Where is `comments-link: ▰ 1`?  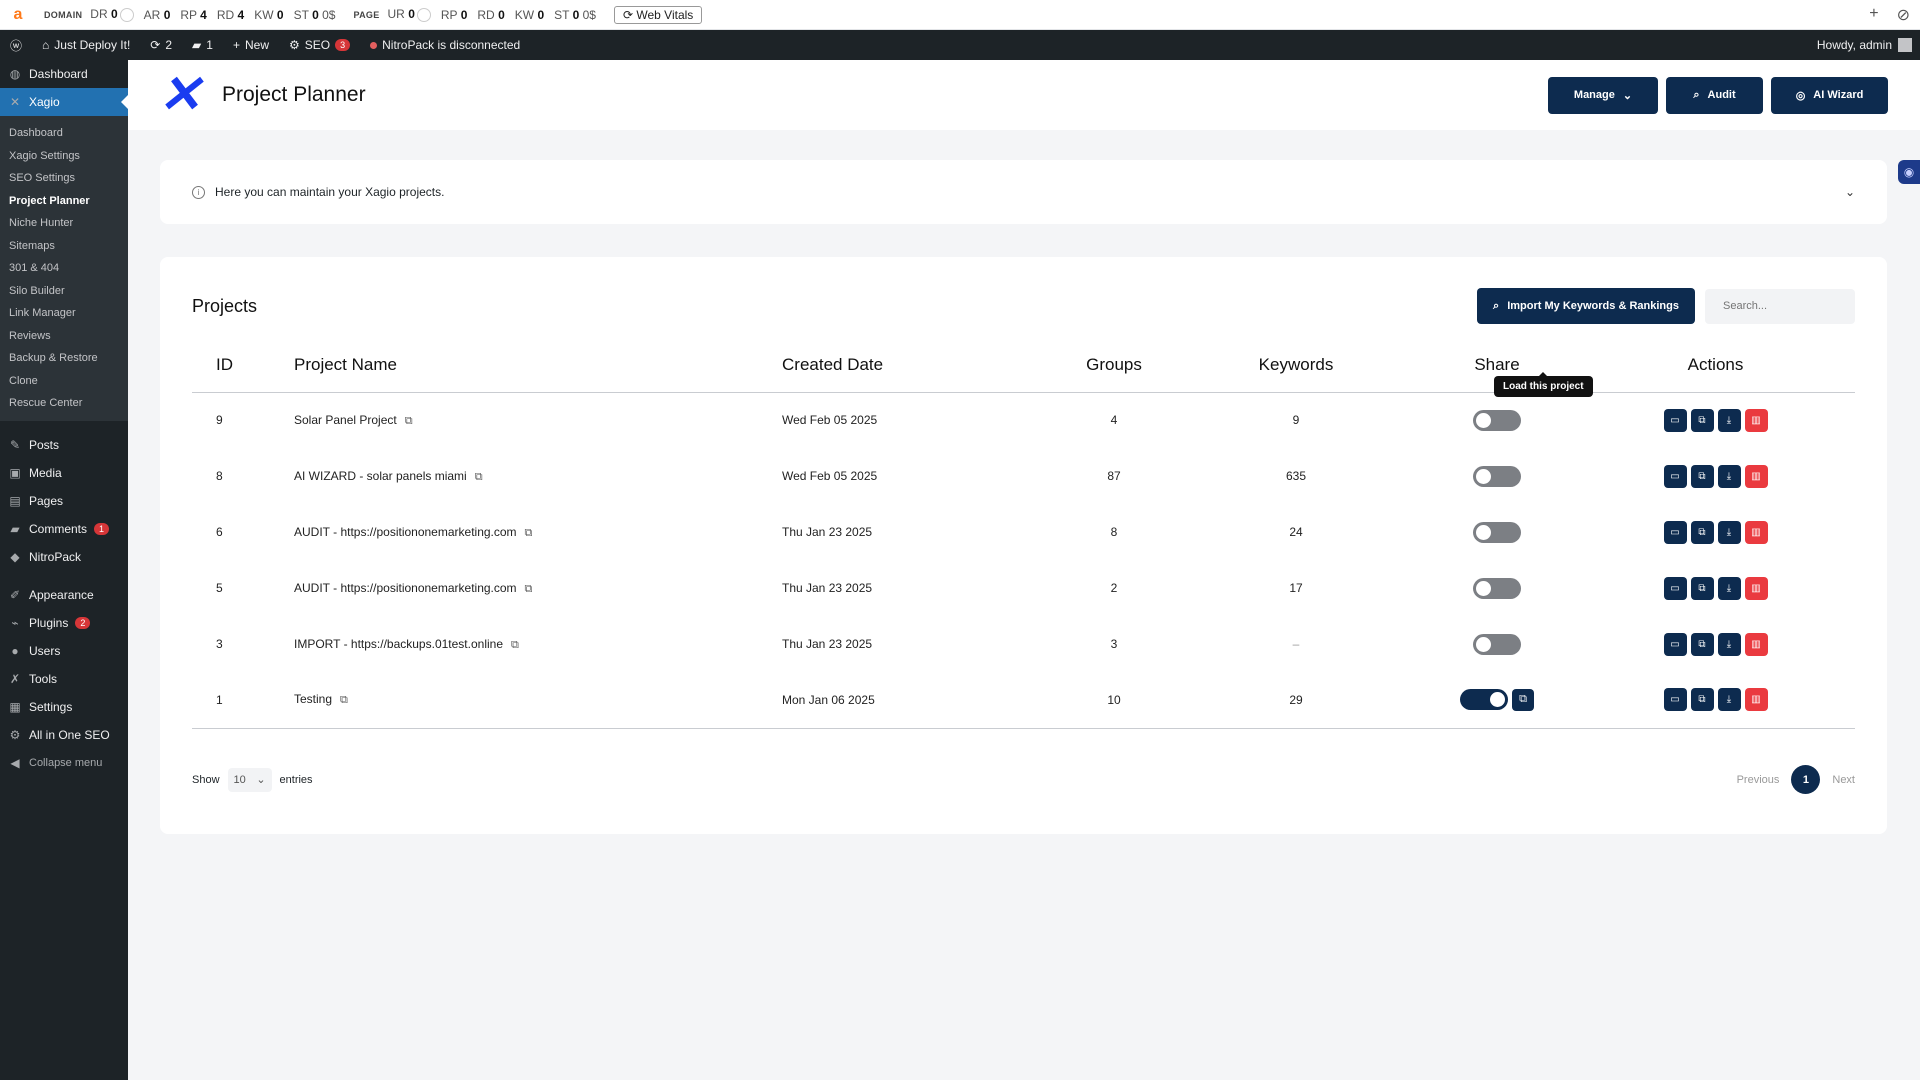
comments-link: ▰ 1 is located at coordinates (202, 45).